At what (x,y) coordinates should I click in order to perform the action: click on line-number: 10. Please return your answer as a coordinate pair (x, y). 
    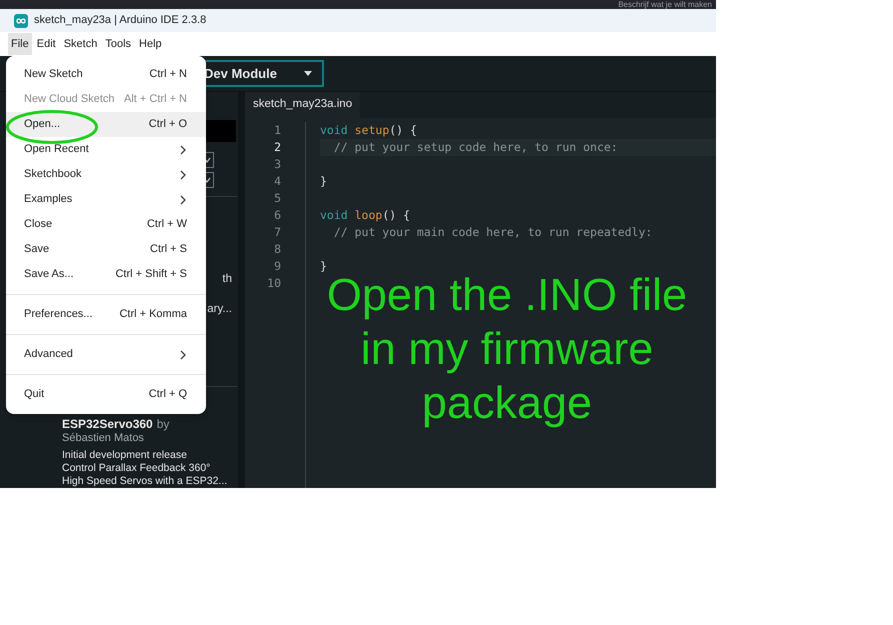
    Looking at the image, I should click on (274, 283).